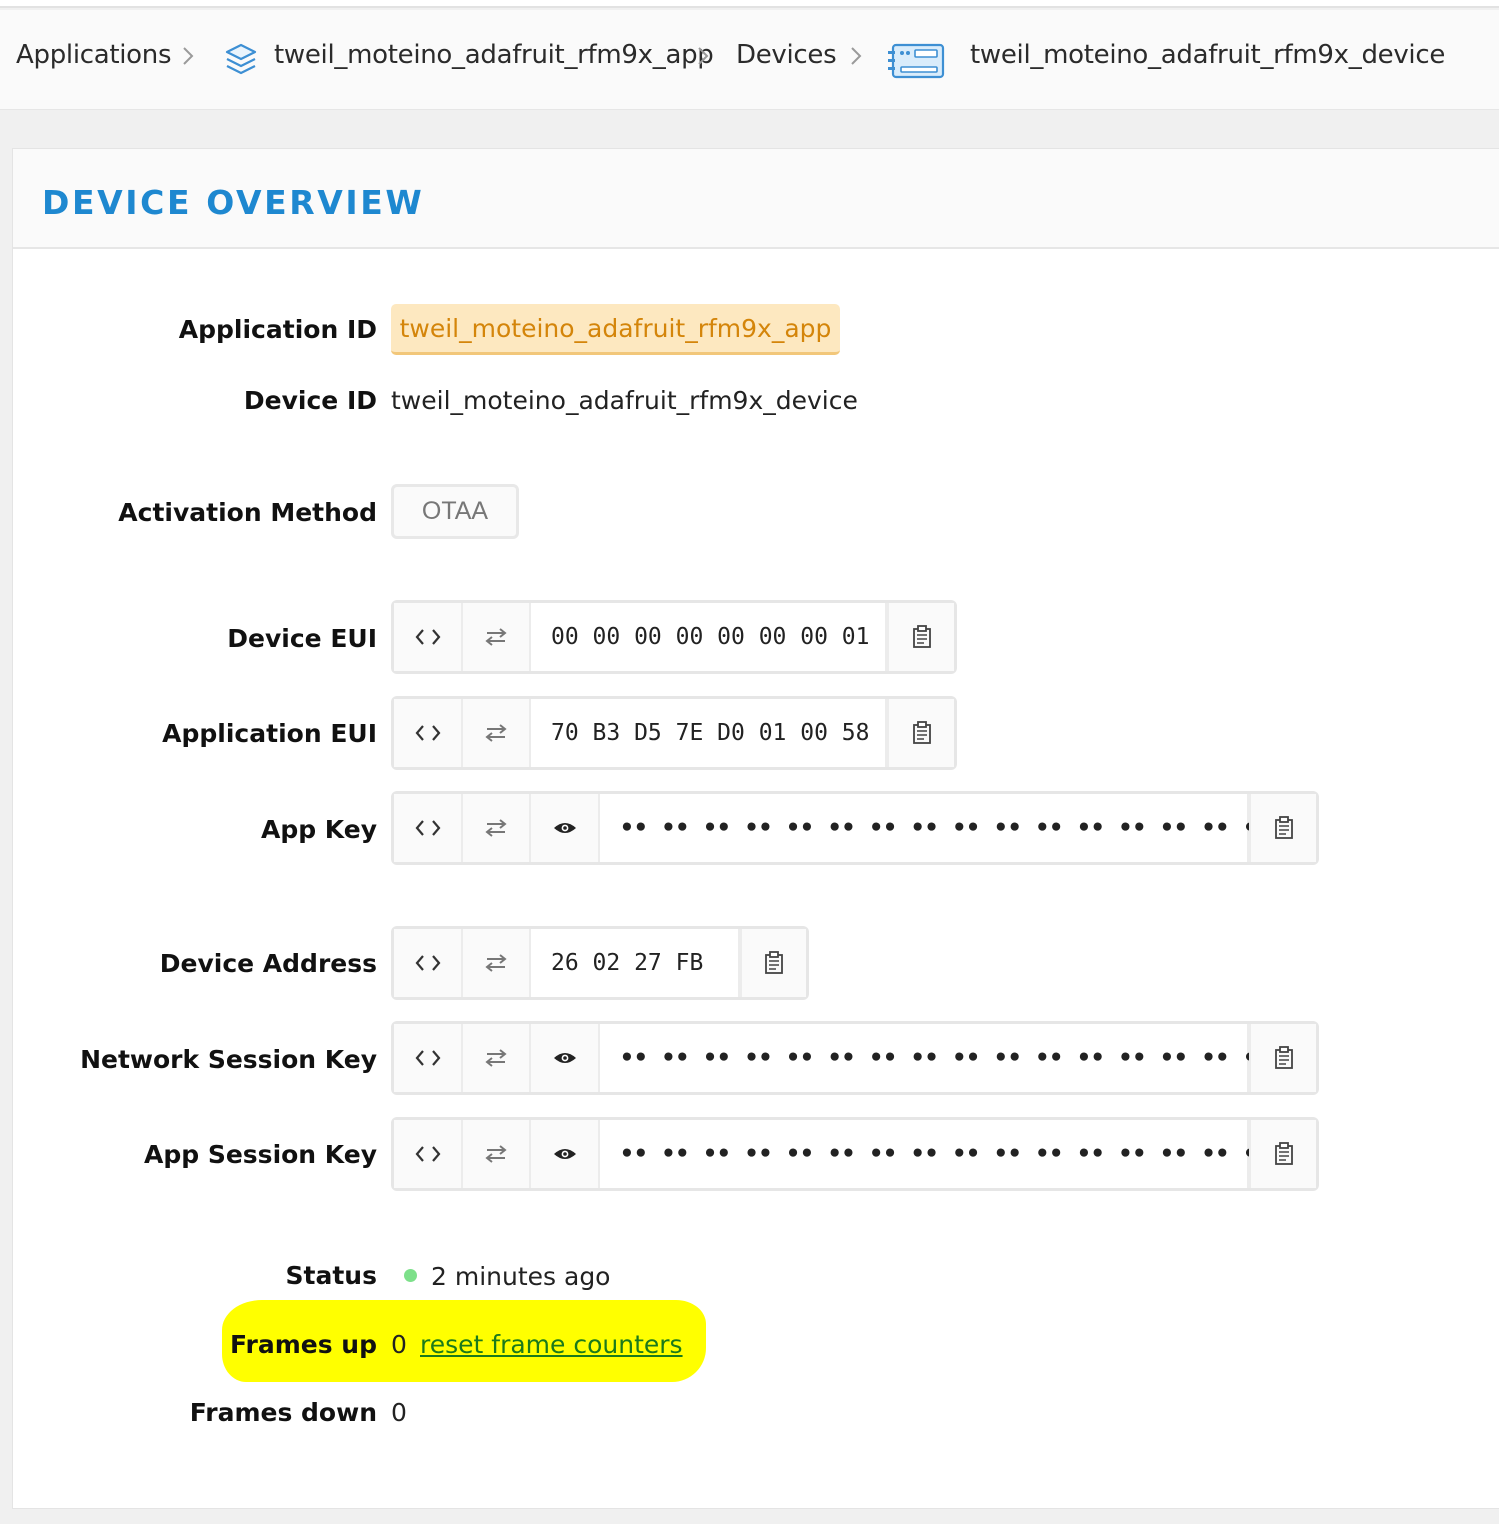 Image resolution: width=1499 pixels, height=1524 pixels. Describe the element at coordinates (749, 4) in the screenshot. I see `top-border` at that location.